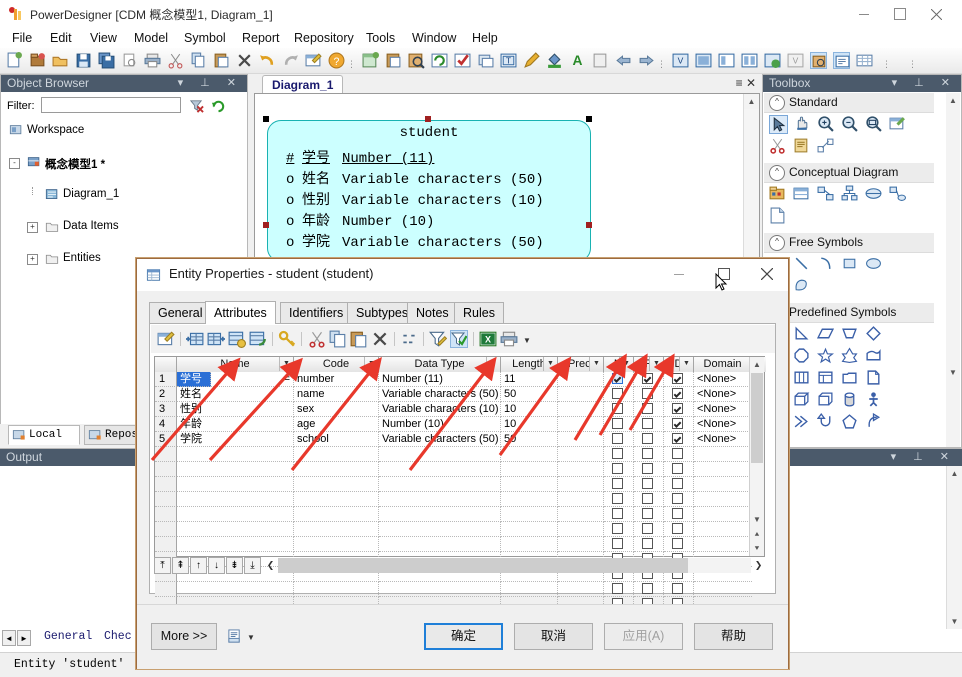  Describe the element at coordinates (438, 339) in the screenshot. I see `filter-edit-icon` at that location.